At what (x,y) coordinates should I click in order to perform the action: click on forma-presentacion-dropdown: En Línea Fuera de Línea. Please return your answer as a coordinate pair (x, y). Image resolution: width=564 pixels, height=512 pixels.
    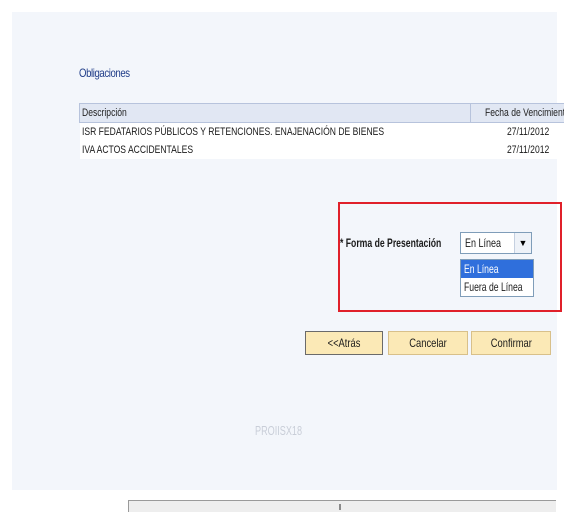
    Looking at the image, I should click on (497, 278).